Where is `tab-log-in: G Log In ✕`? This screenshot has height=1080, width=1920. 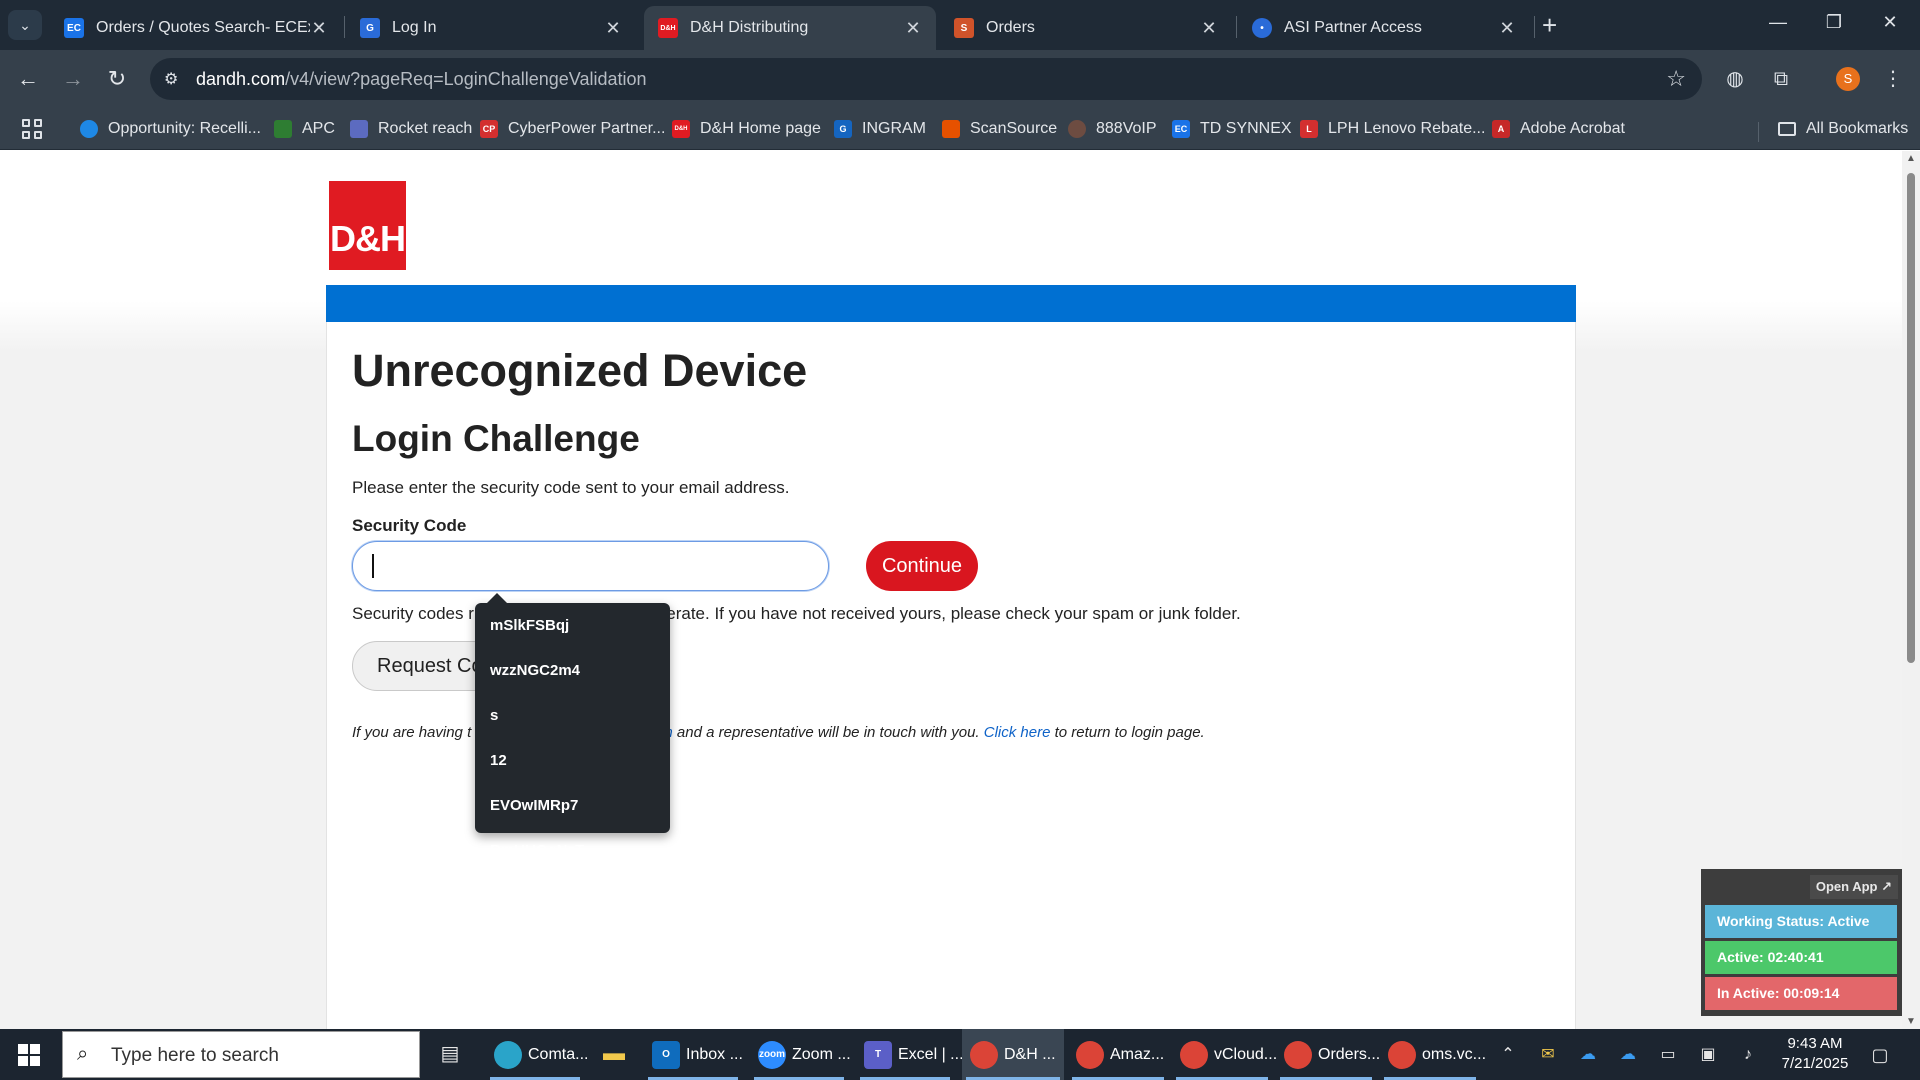
tab-log-in: G Log In ✕ is located at coordinates (491, 28).